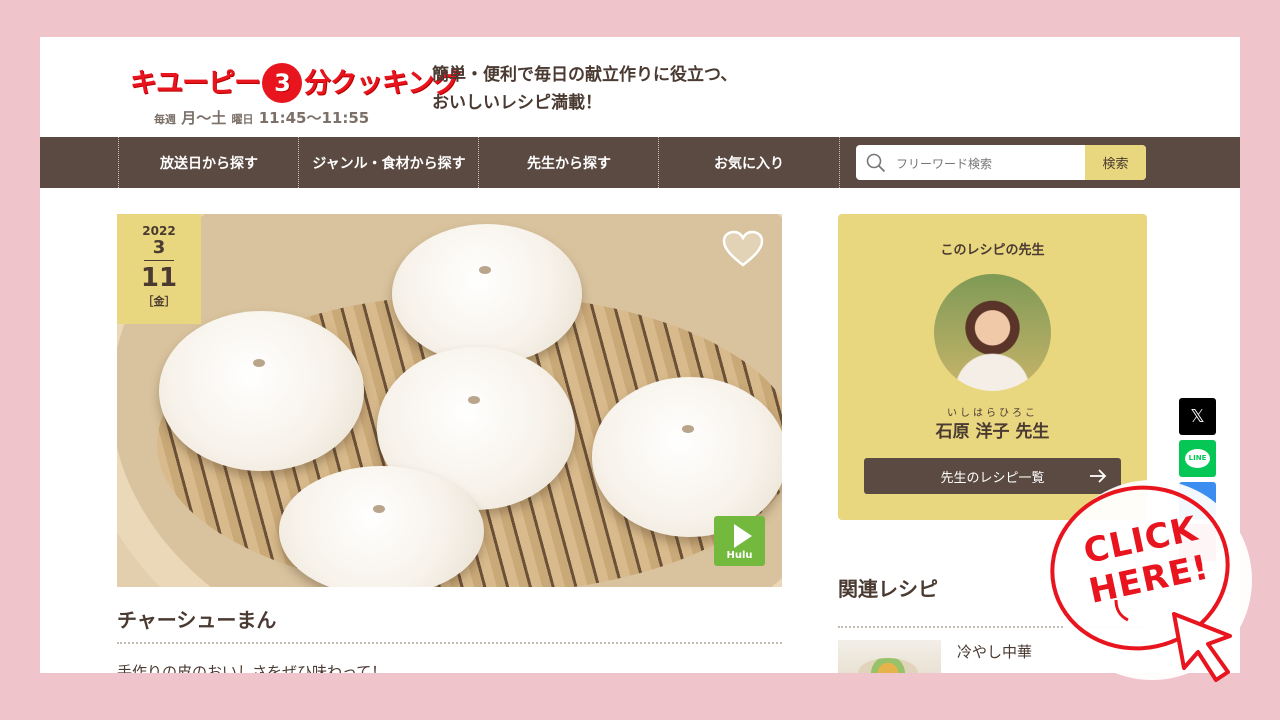 Image resolution: width=1280 pixels, height=720 pixels. What do you see at coordinates (159, 260) in the screenshot?
I see `date-divider` at bounding box center [159, 260].